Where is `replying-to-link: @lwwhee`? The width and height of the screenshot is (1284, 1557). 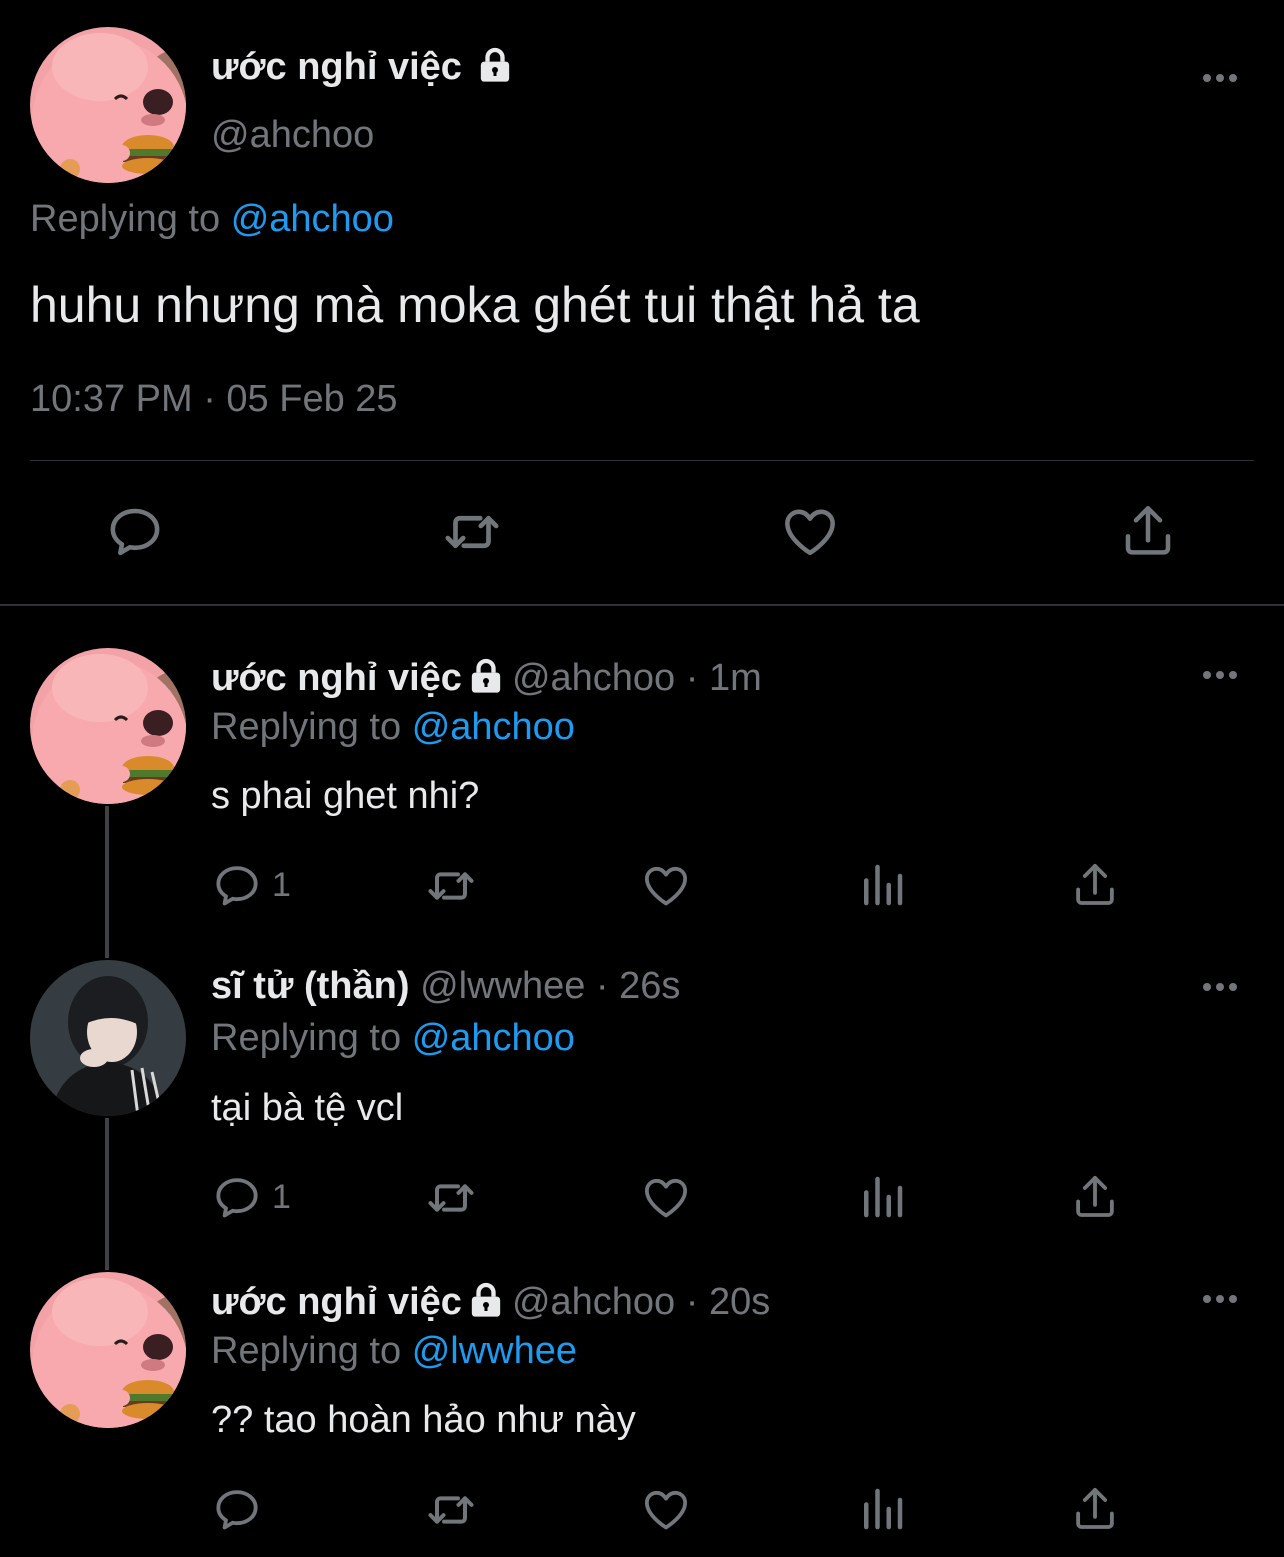
replying-to-link: @lwwhee is located at coordinates (494, 1351).